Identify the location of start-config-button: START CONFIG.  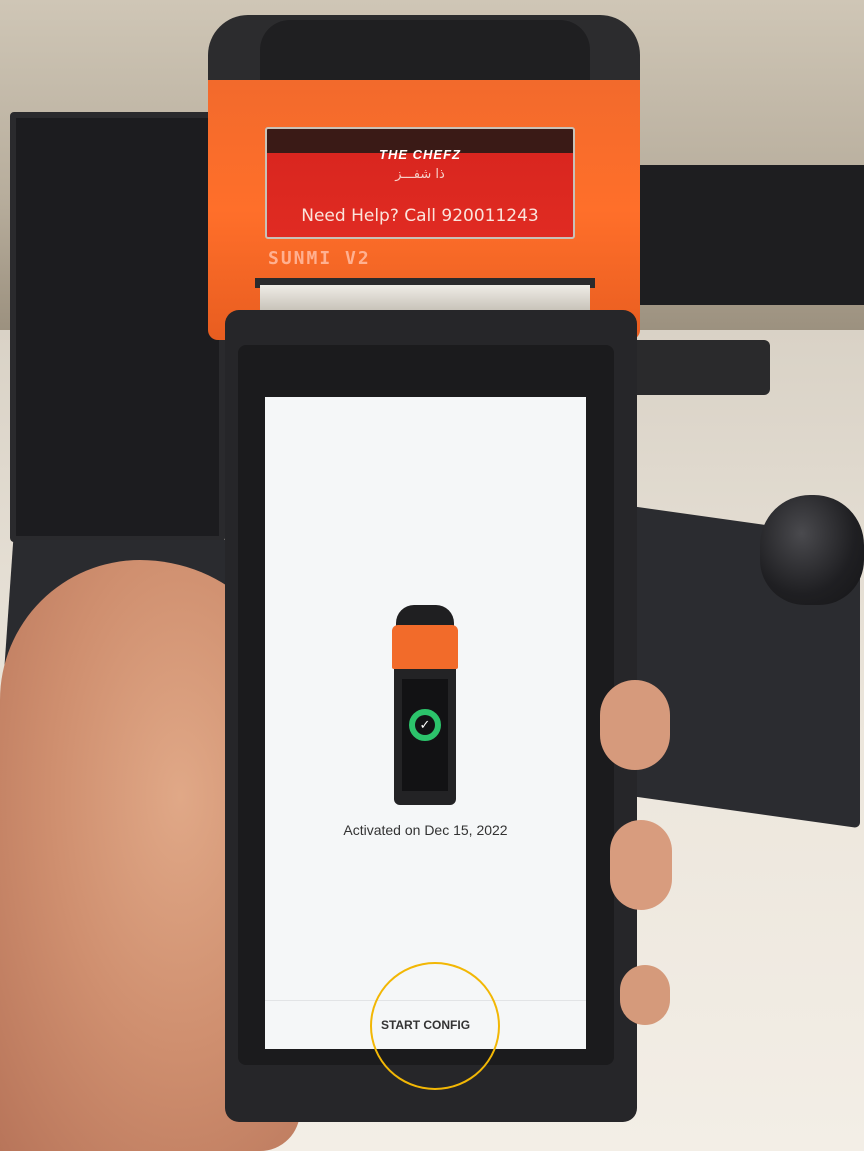
(425, 1025).